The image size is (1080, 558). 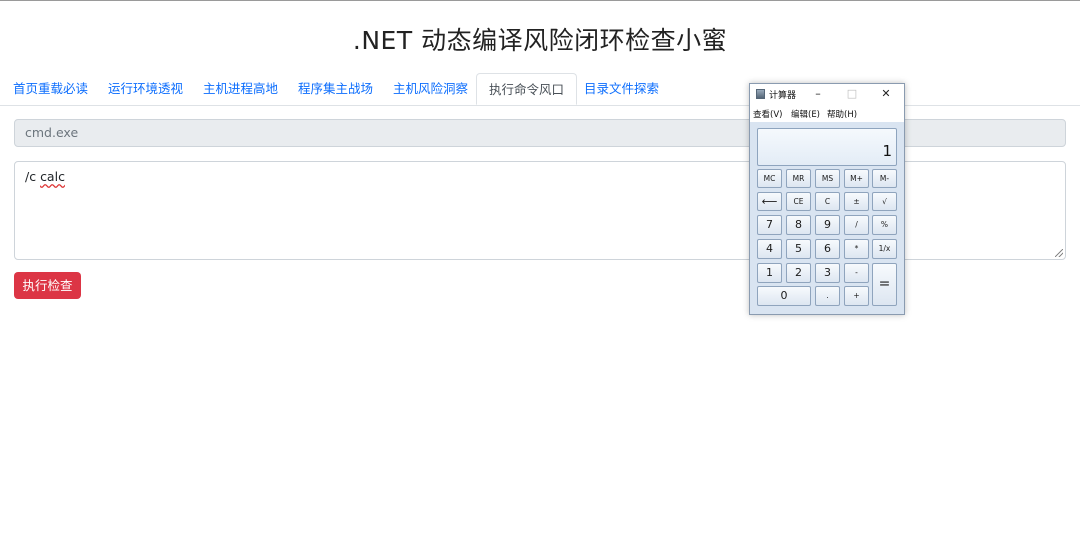 What do you see at coordinates (540, 133) in the screenshot?
I see `command-input: cmd.exe` at bounding box center [540, 133].